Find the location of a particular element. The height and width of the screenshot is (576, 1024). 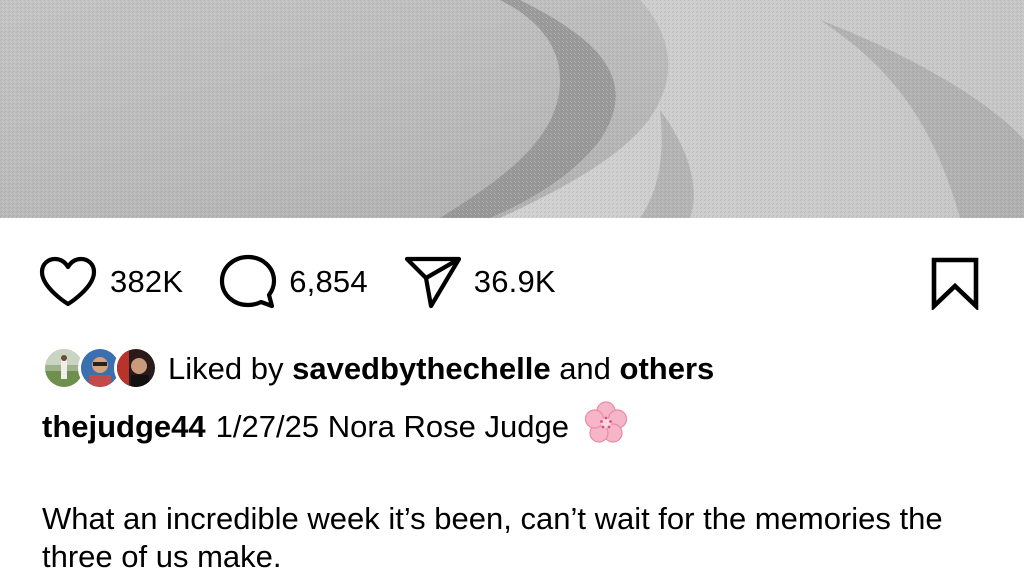

liked-by-others: others is located at coordinates (667, 368).